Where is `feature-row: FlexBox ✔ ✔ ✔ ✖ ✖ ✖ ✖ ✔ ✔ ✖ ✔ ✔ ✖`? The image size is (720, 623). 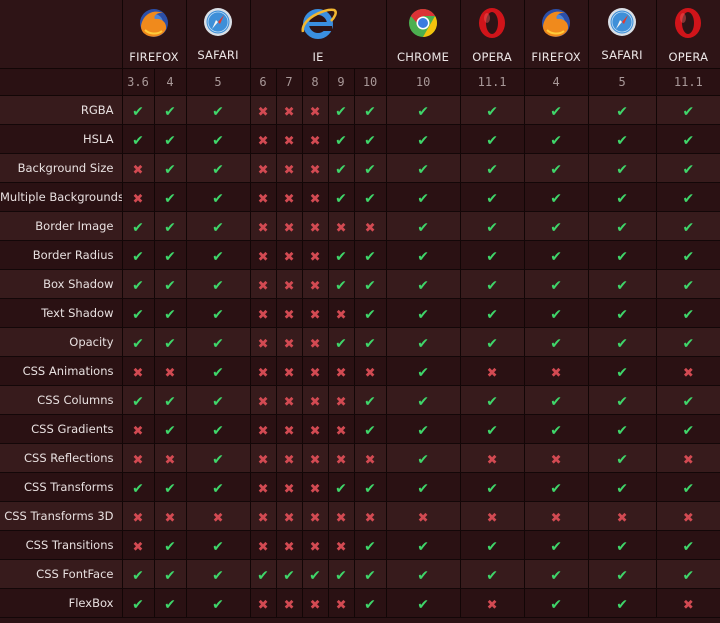
feature-row: FlexBox ✔ ✔ ✔ ✖ ✖ ✖ ✖ ✔ ✔ ✖ ✔ ✔ ✖ is located at coordinates (360, 603).